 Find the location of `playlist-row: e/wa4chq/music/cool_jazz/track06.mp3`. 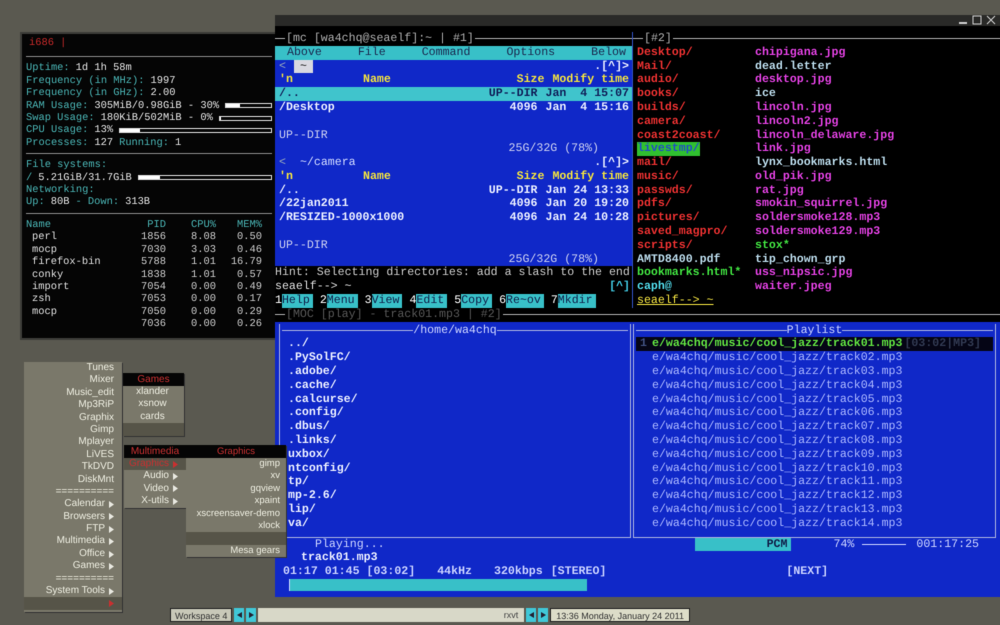

playlist-row: e/wa4chq/music/cool_jazz/track06.mp3 is located at coordinates (814, 413).